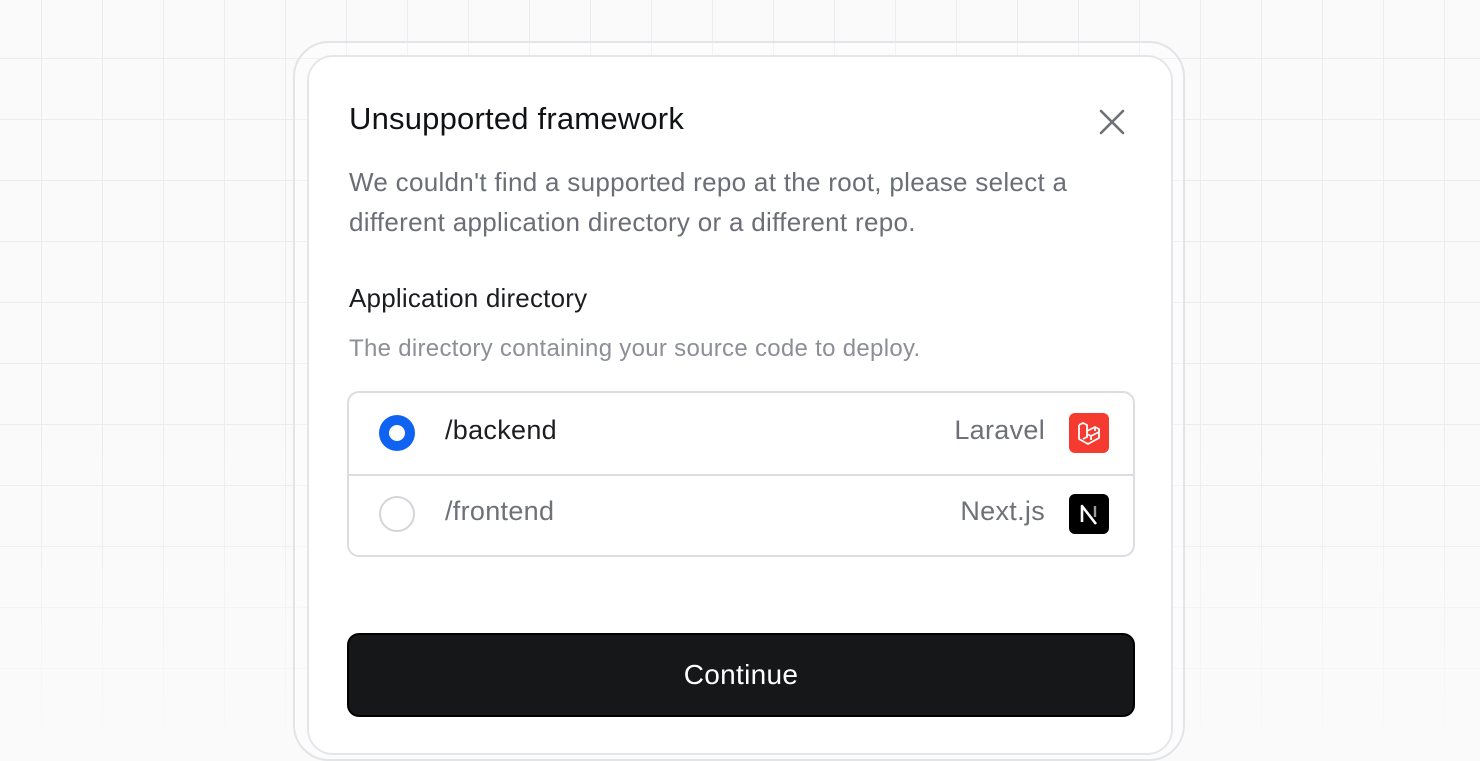 The image size is (1480, 761). What do you see at coordinates (1002, 511) in the screenshot?
I see `framework-name: Next.js` at bounding box center [1002, 511].